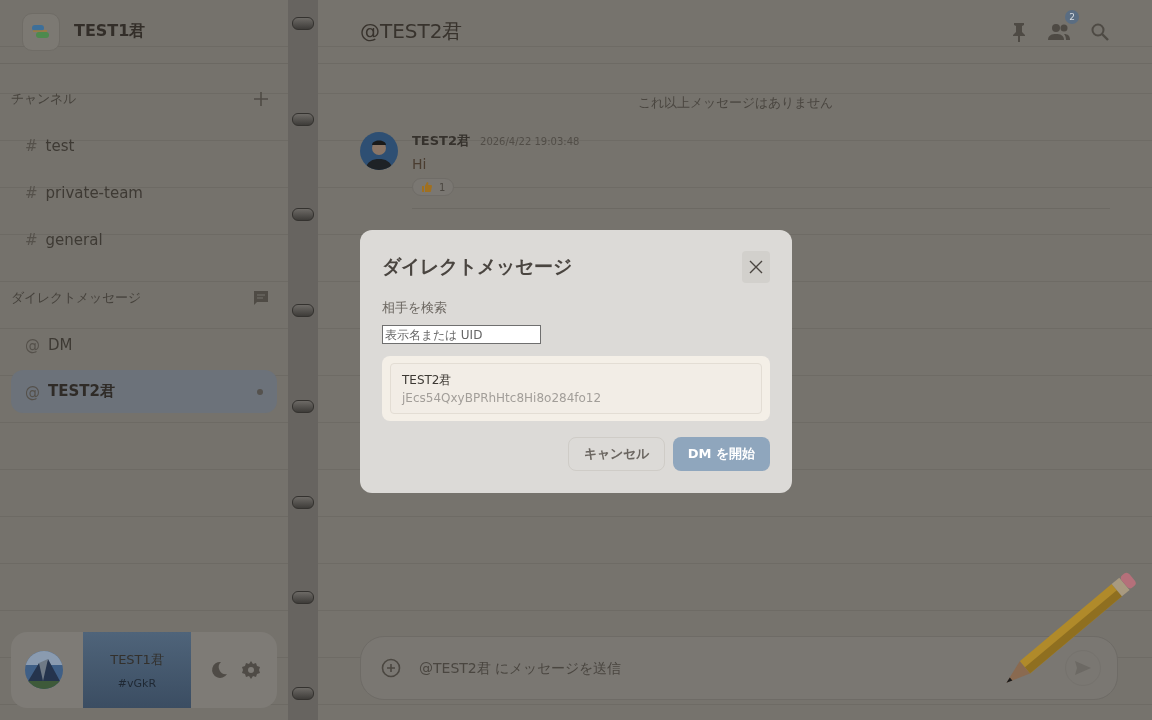 This screenshot has width=1152, height=720. I want to click on add-icon, so click(391, 668).